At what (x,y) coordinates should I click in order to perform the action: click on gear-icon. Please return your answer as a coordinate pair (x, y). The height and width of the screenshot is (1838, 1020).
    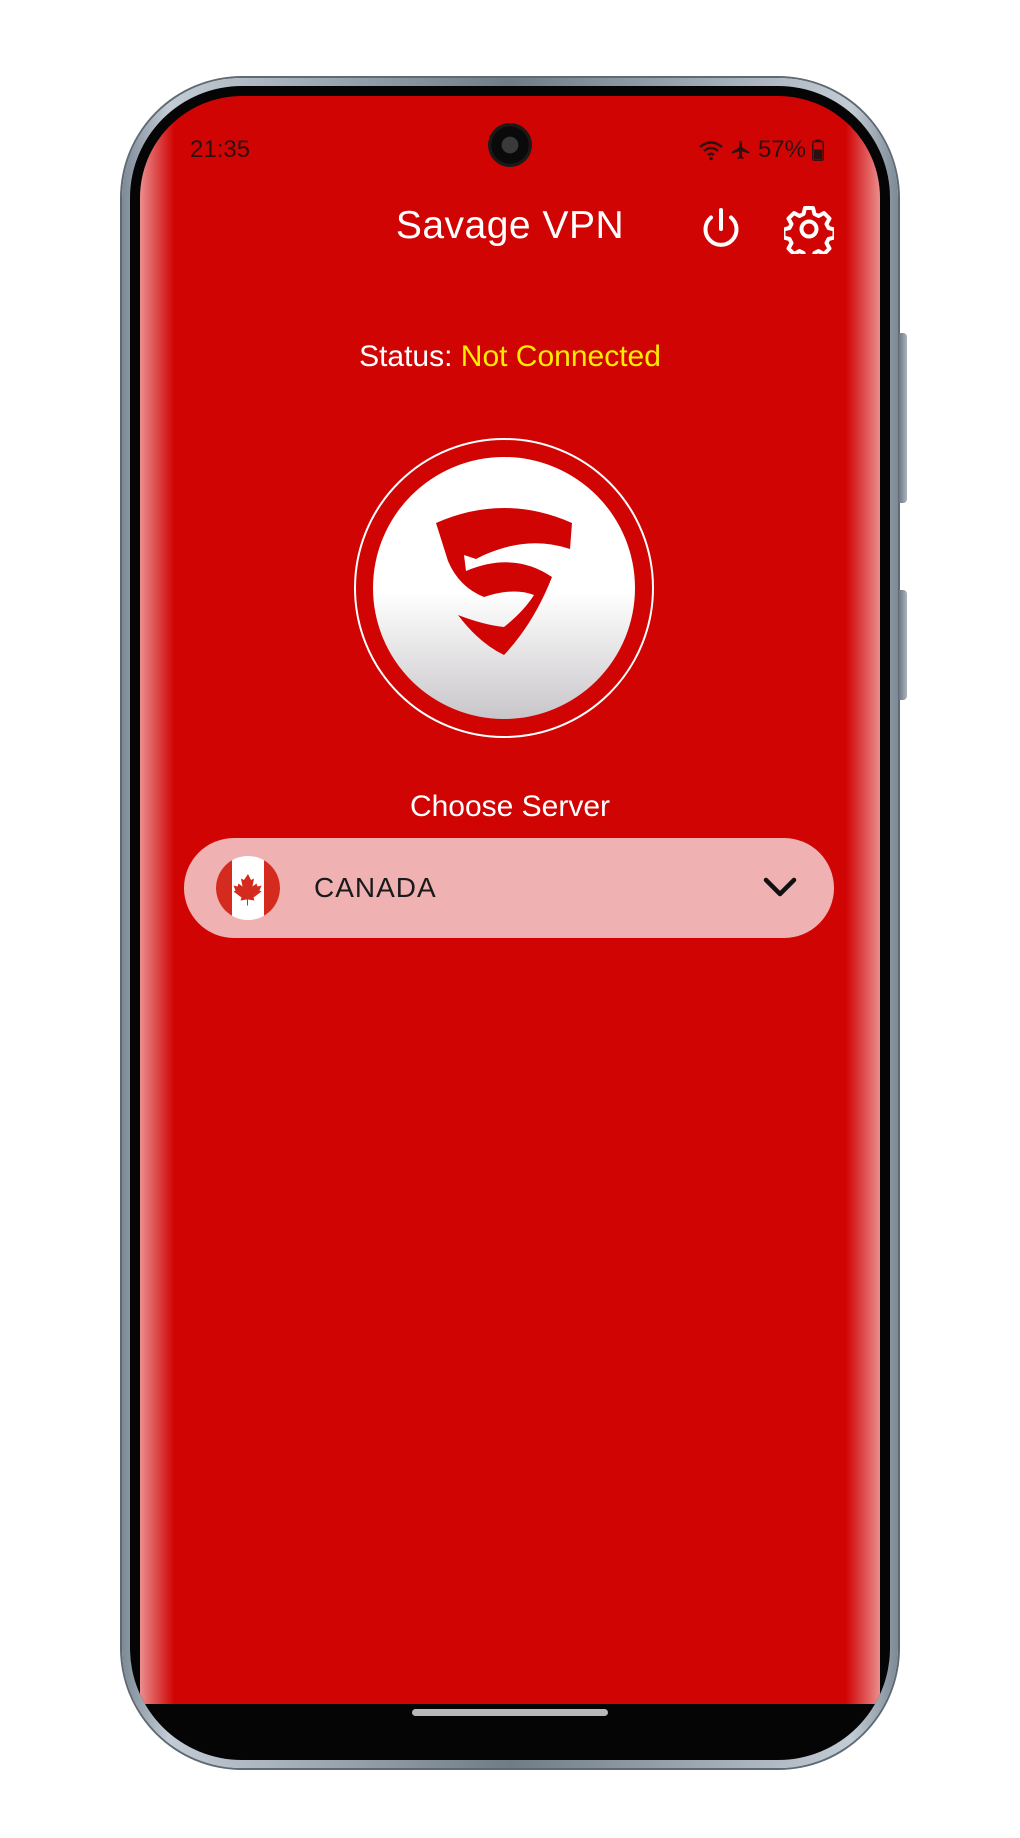
    Looking at the image, I should click on (809, 230).